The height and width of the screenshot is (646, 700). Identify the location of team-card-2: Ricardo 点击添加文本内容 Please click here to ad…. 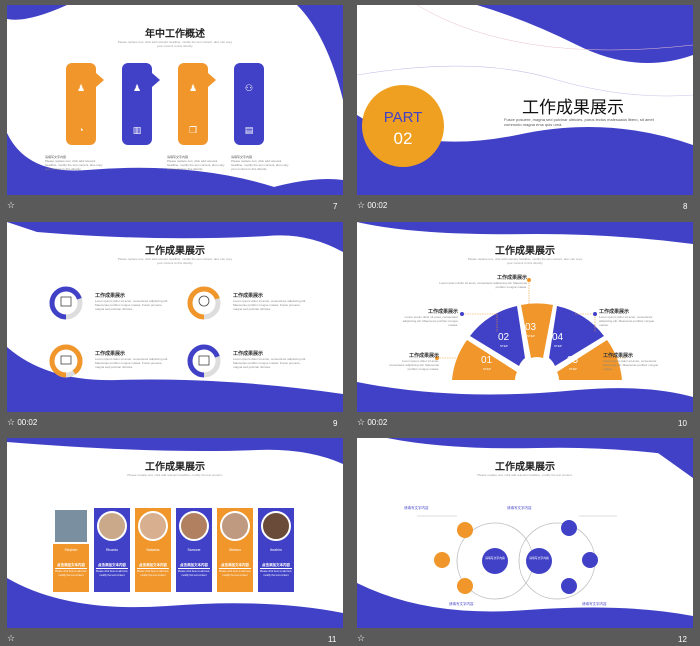
(112, 550).